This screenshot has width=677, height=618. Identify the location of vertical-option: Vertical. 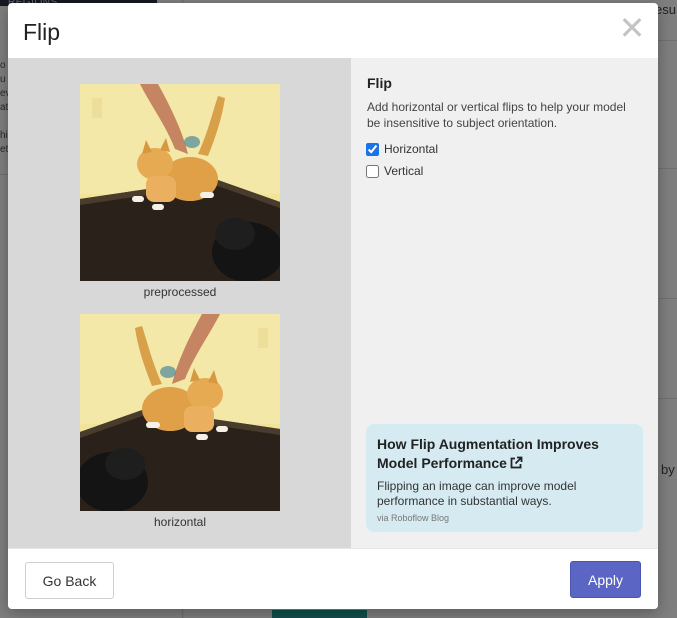
(394, 171).